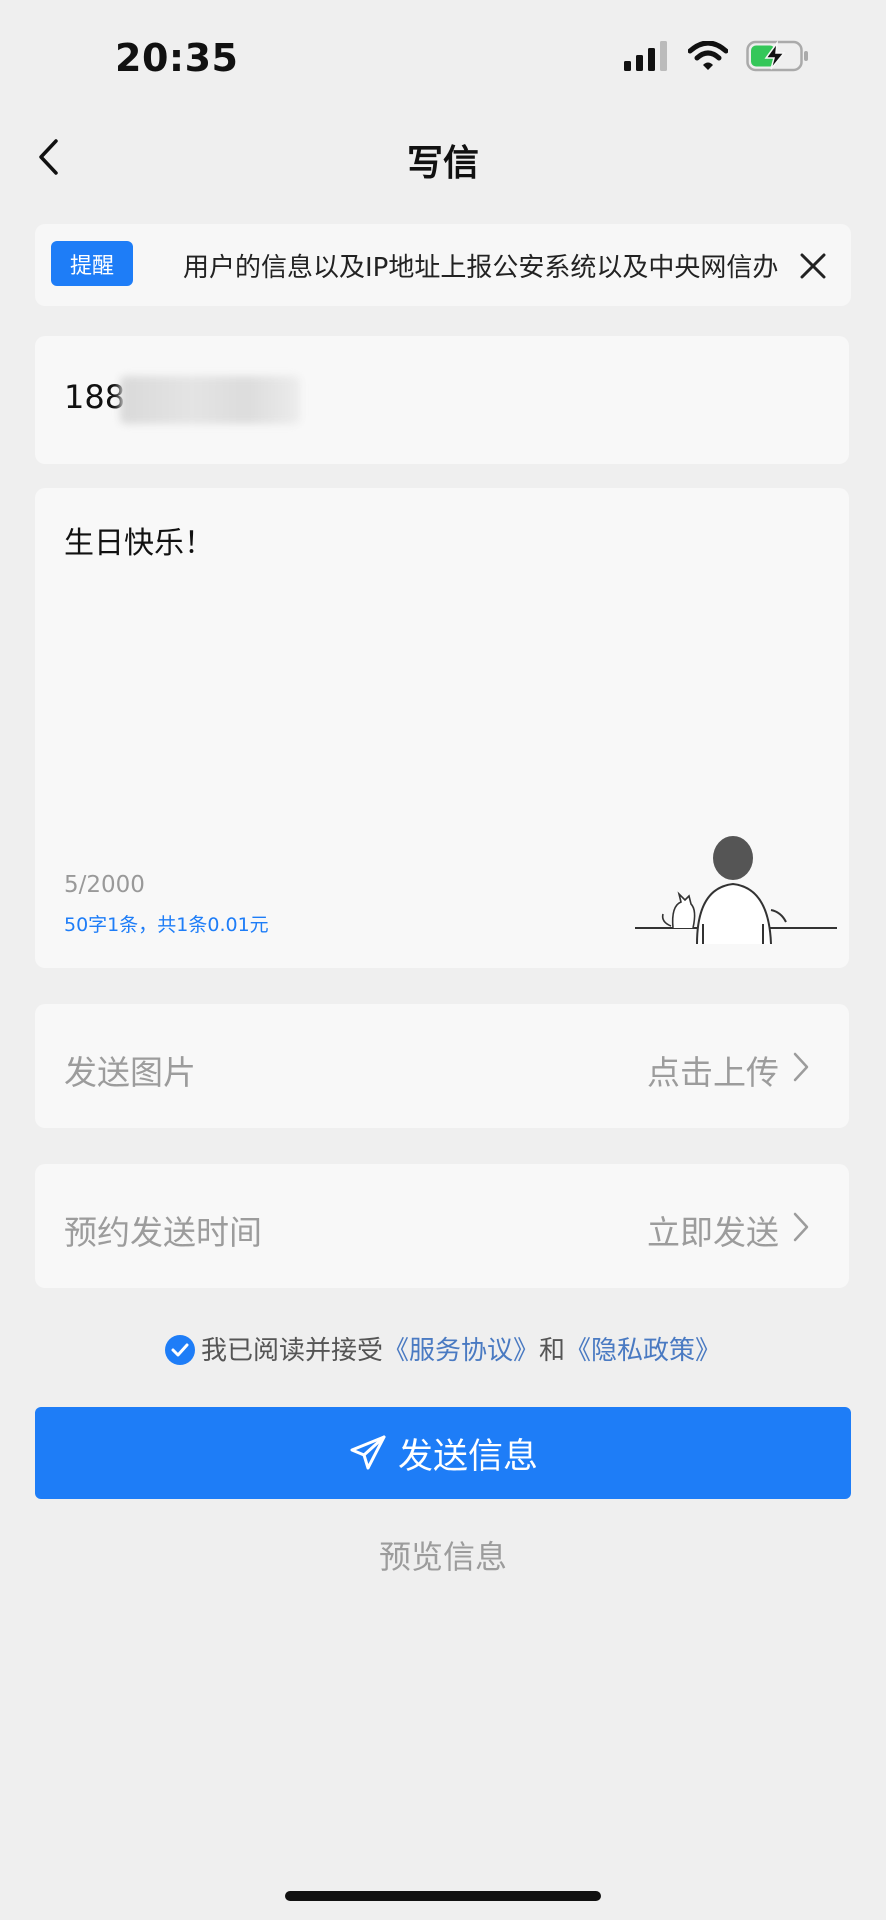 Image resolution: width=886 pixels, height=1920 pixels. What do you see at coordinates (130, 1072) in the screenshot?
I see `send-image-label: 发送图片` at bounding box center [130, 1072].